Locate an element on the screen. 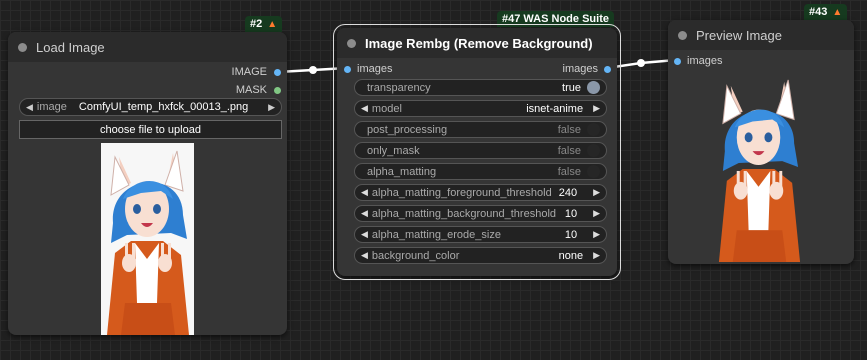 The width and height of the screenshot is (867, 360). widget-model: ◀ model isnet-anime ▶ is located at coordinates (480, 108).